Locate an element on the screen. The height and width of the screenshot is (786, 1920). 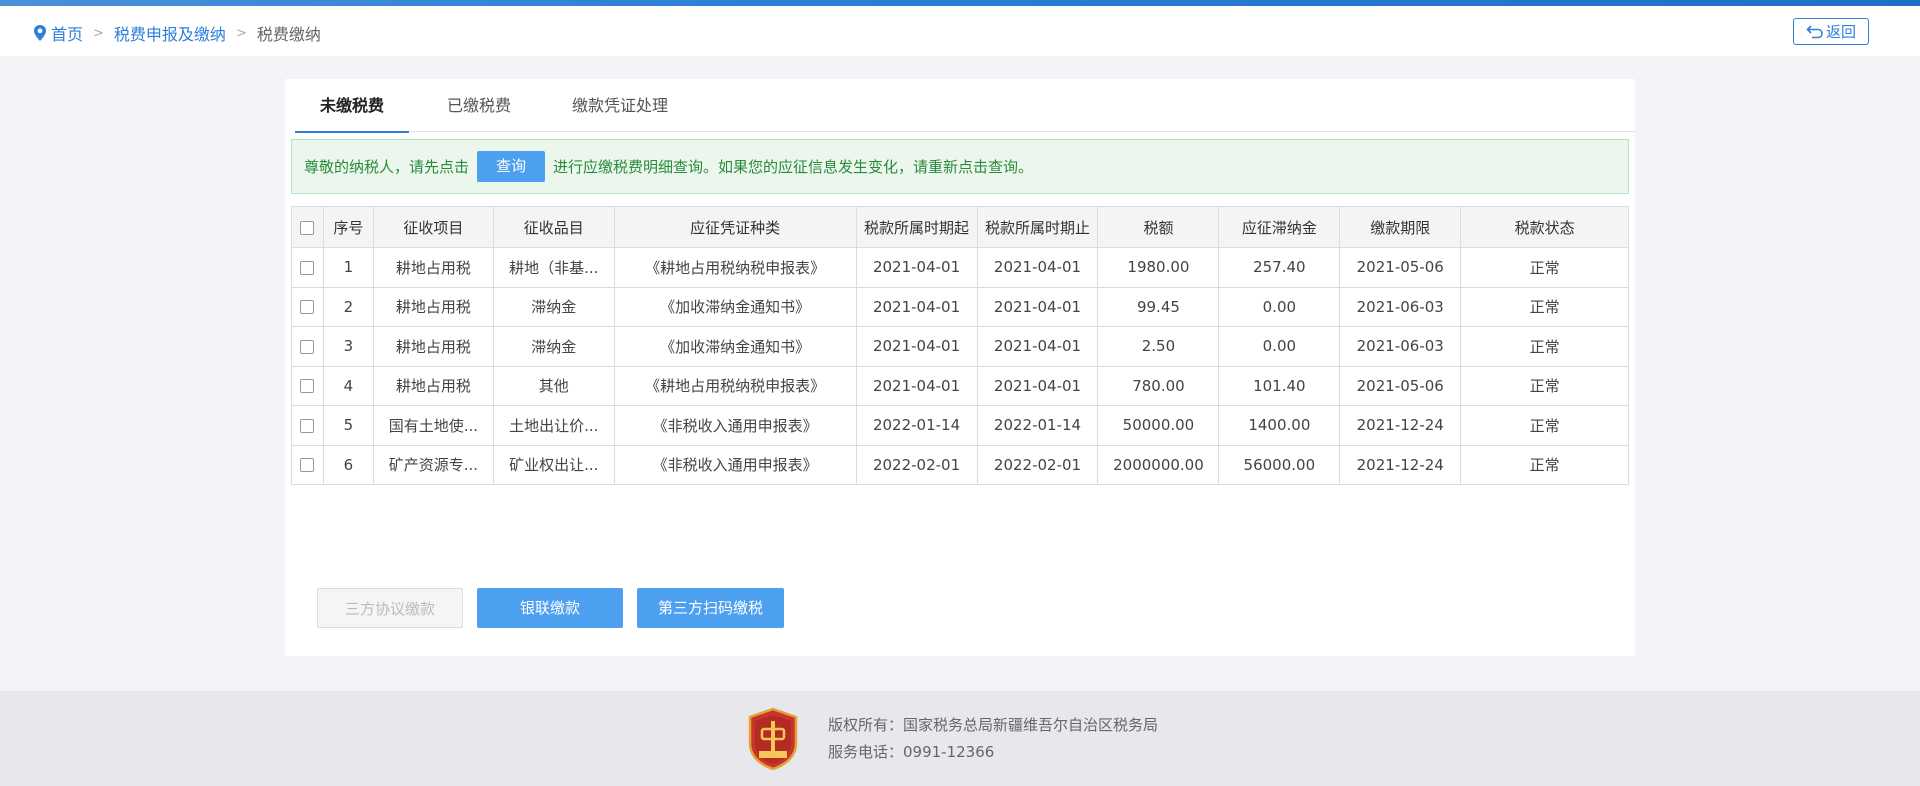
tab-paid: 已缴税费 is located at coordinates (479, 105).